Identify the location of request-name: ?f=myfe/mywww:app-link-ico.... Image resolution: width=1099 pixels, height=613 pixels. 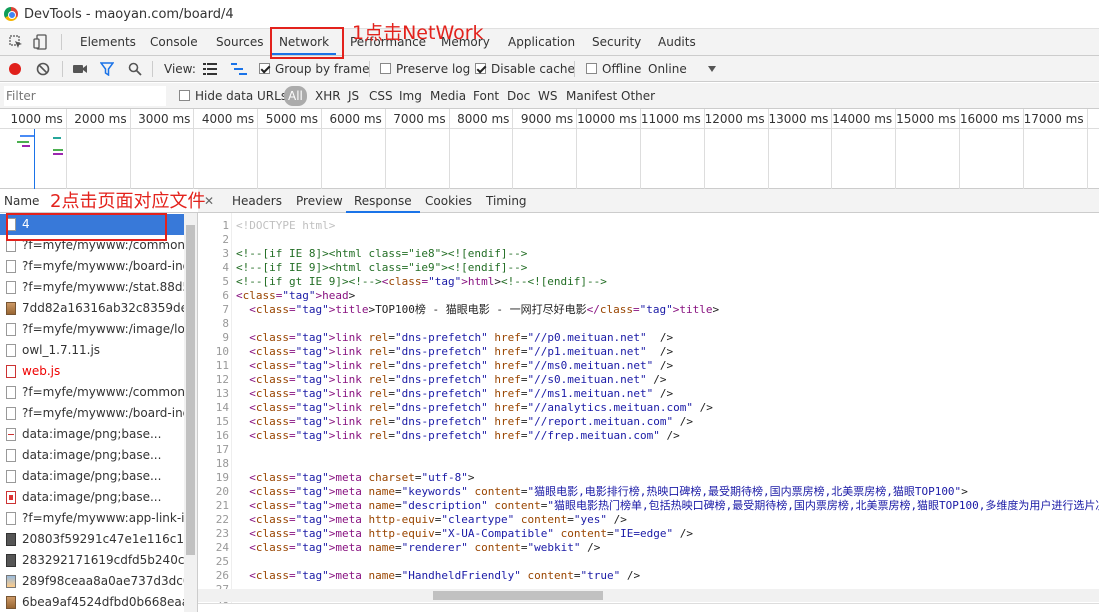
(103, 518).